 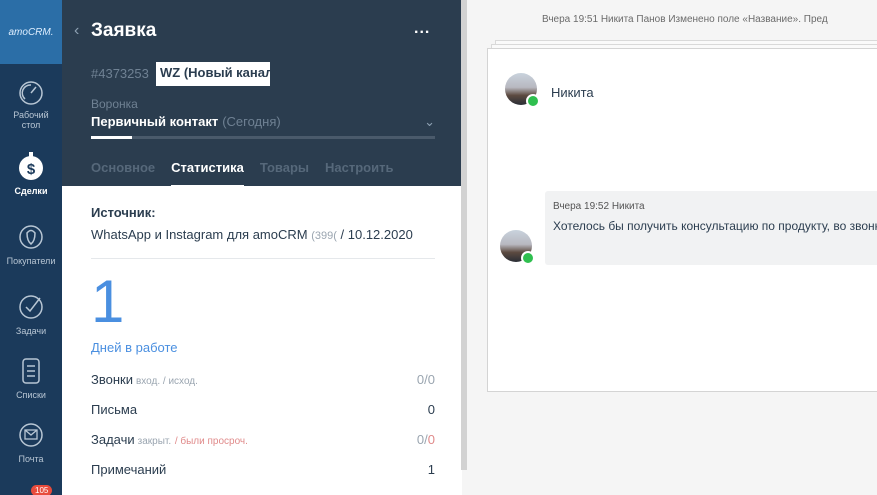 I want to click on tasks-icon, so click(x=31, y=307).